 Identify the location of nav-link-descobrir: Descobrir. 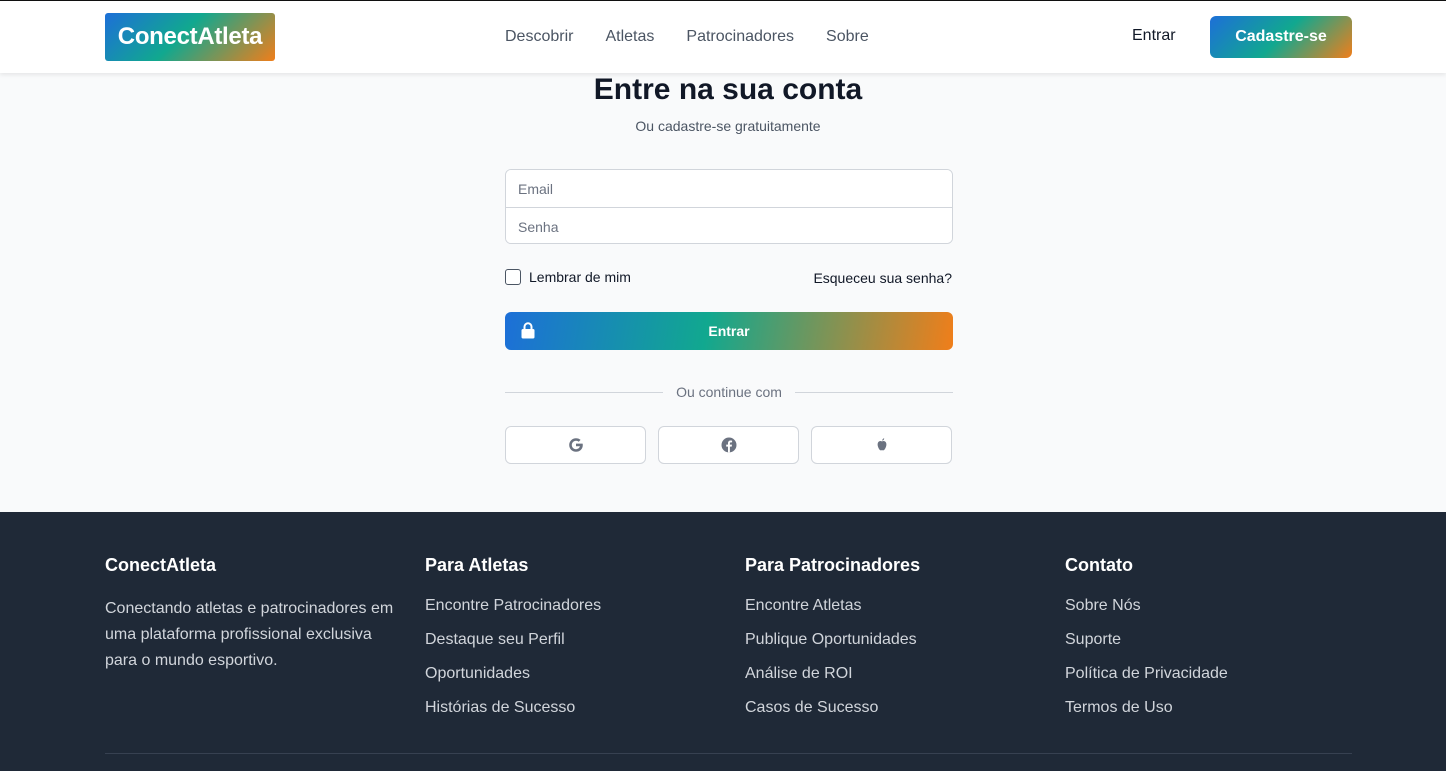
(539, 37).